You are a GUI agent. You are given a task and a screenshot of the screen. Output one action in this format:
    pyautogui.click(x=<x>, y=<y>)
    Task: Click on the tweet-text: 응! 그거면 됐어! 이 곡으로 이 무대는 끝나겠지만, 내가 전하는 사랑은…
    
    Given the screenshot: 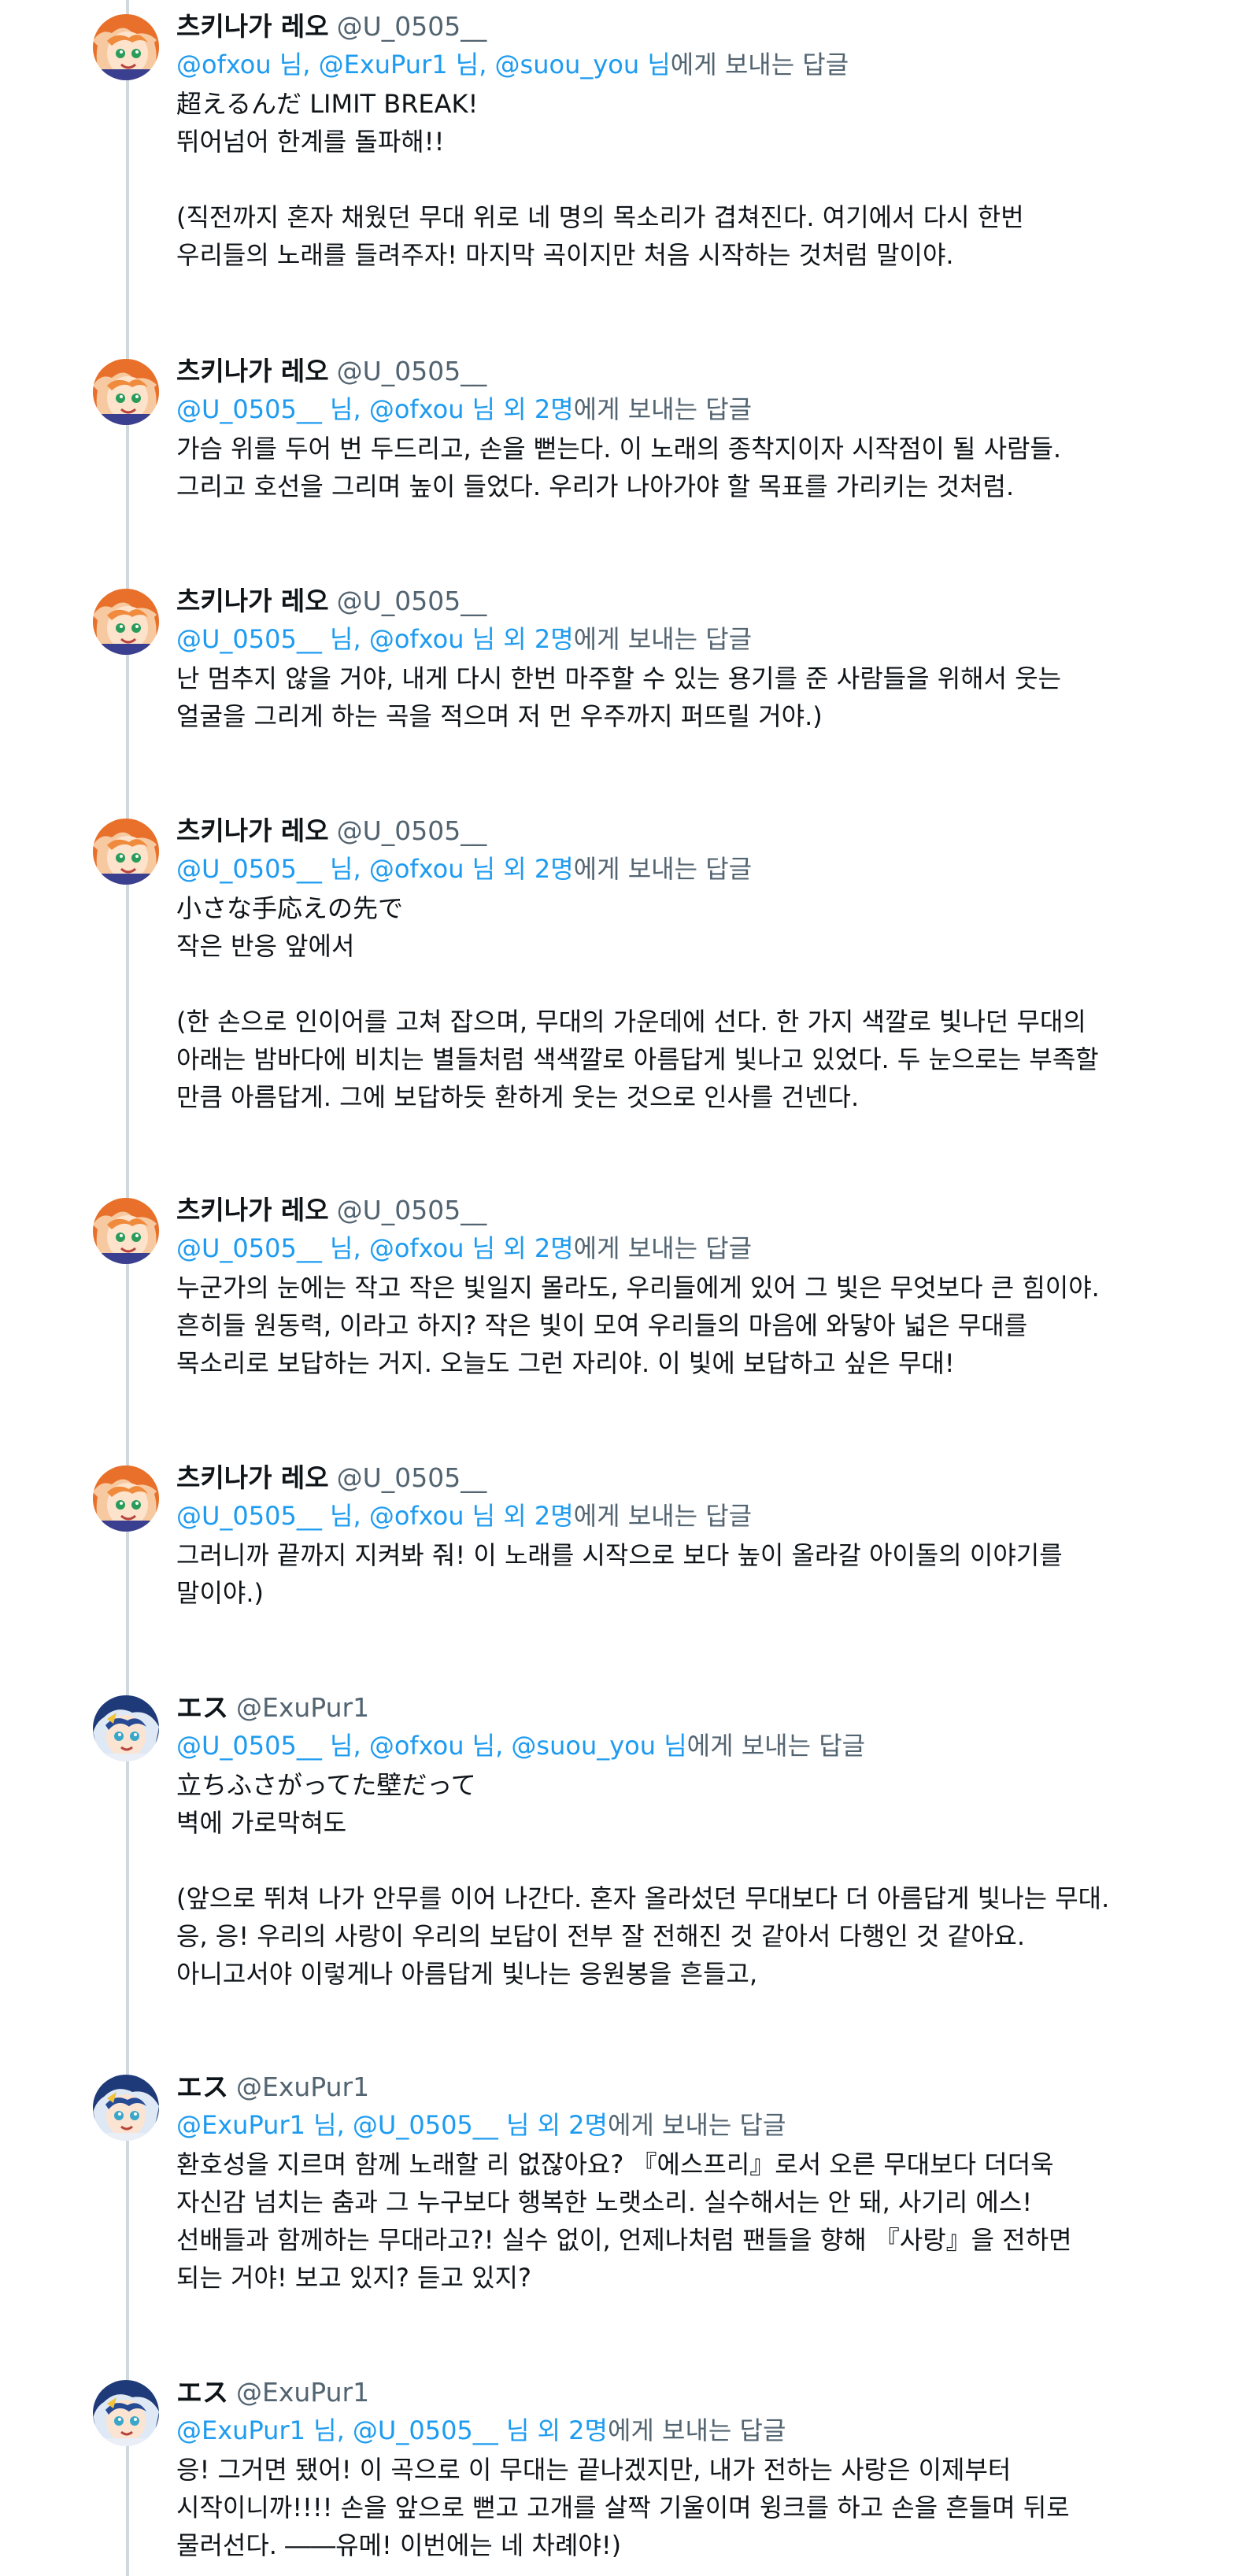 What is the action you would take?
    pyautogui.click(x=623, y=2507)
    